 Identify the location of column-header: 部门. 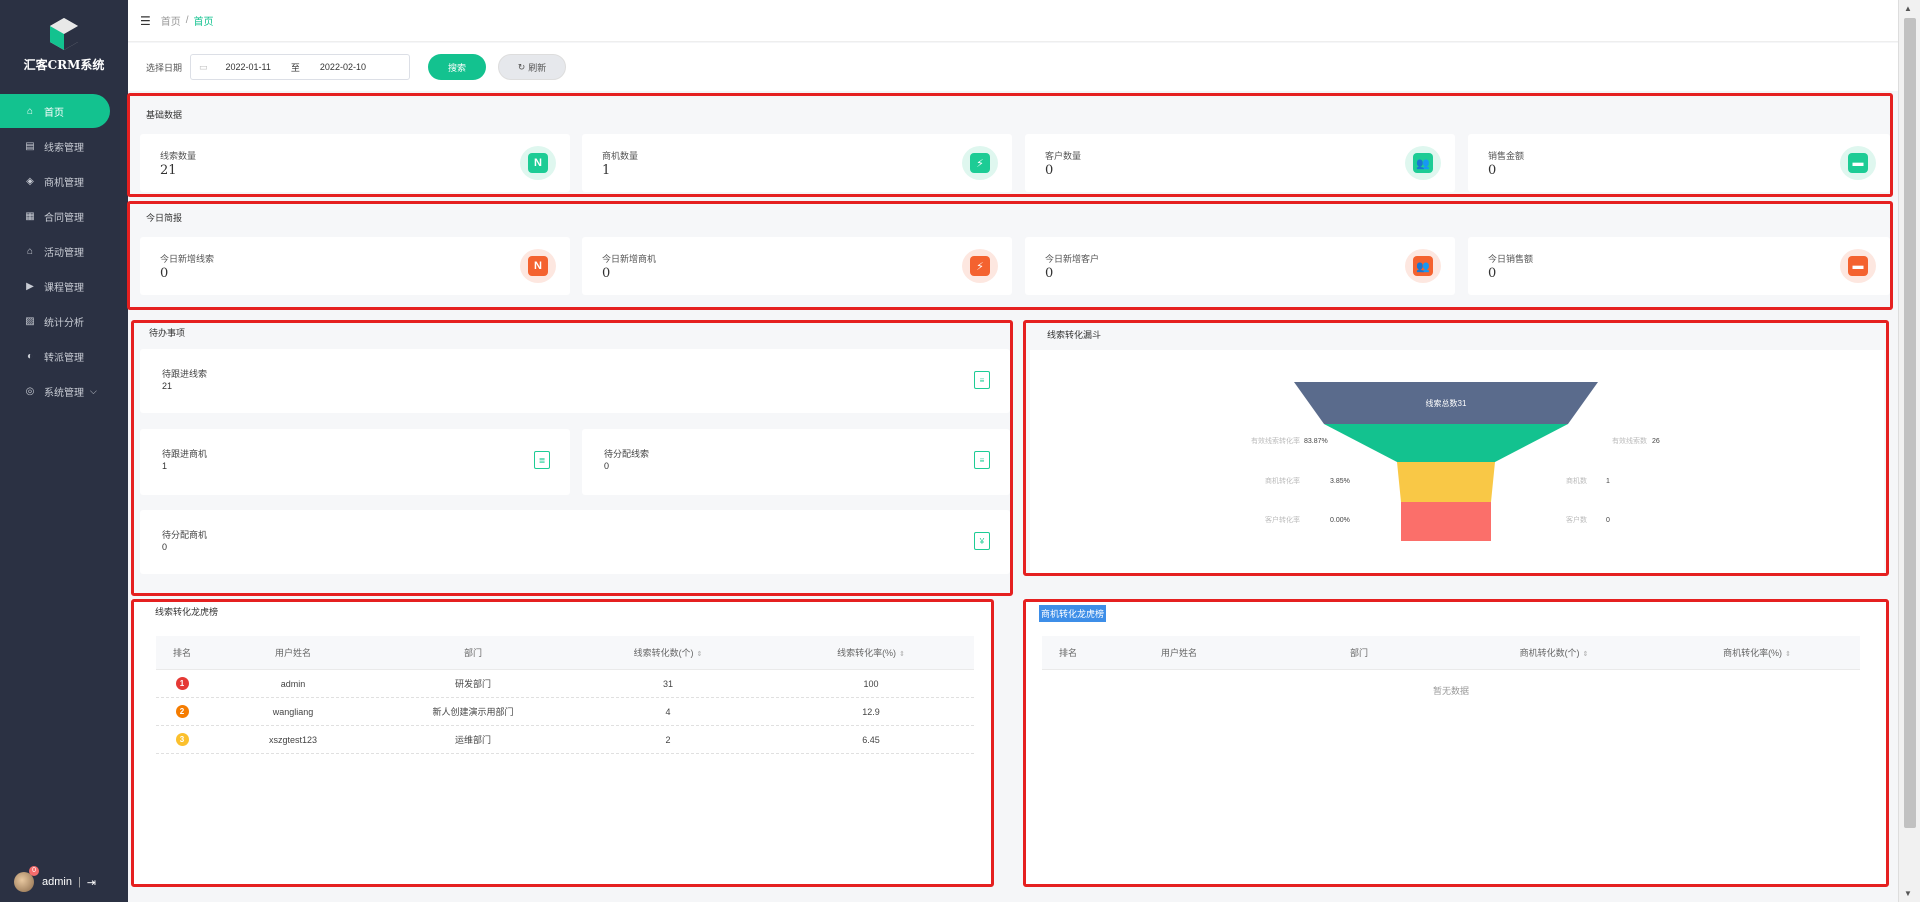
(473, 652).